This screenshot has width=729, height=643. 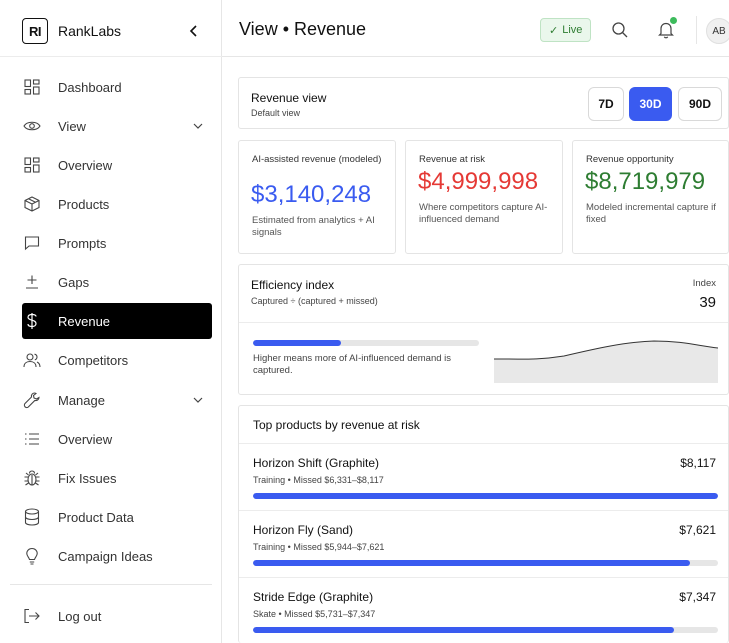 What do you see at coordinates (117, 165) in the screenshot?
I see `sidebar-item-overview: Overview` at bounding box center [117, 165].